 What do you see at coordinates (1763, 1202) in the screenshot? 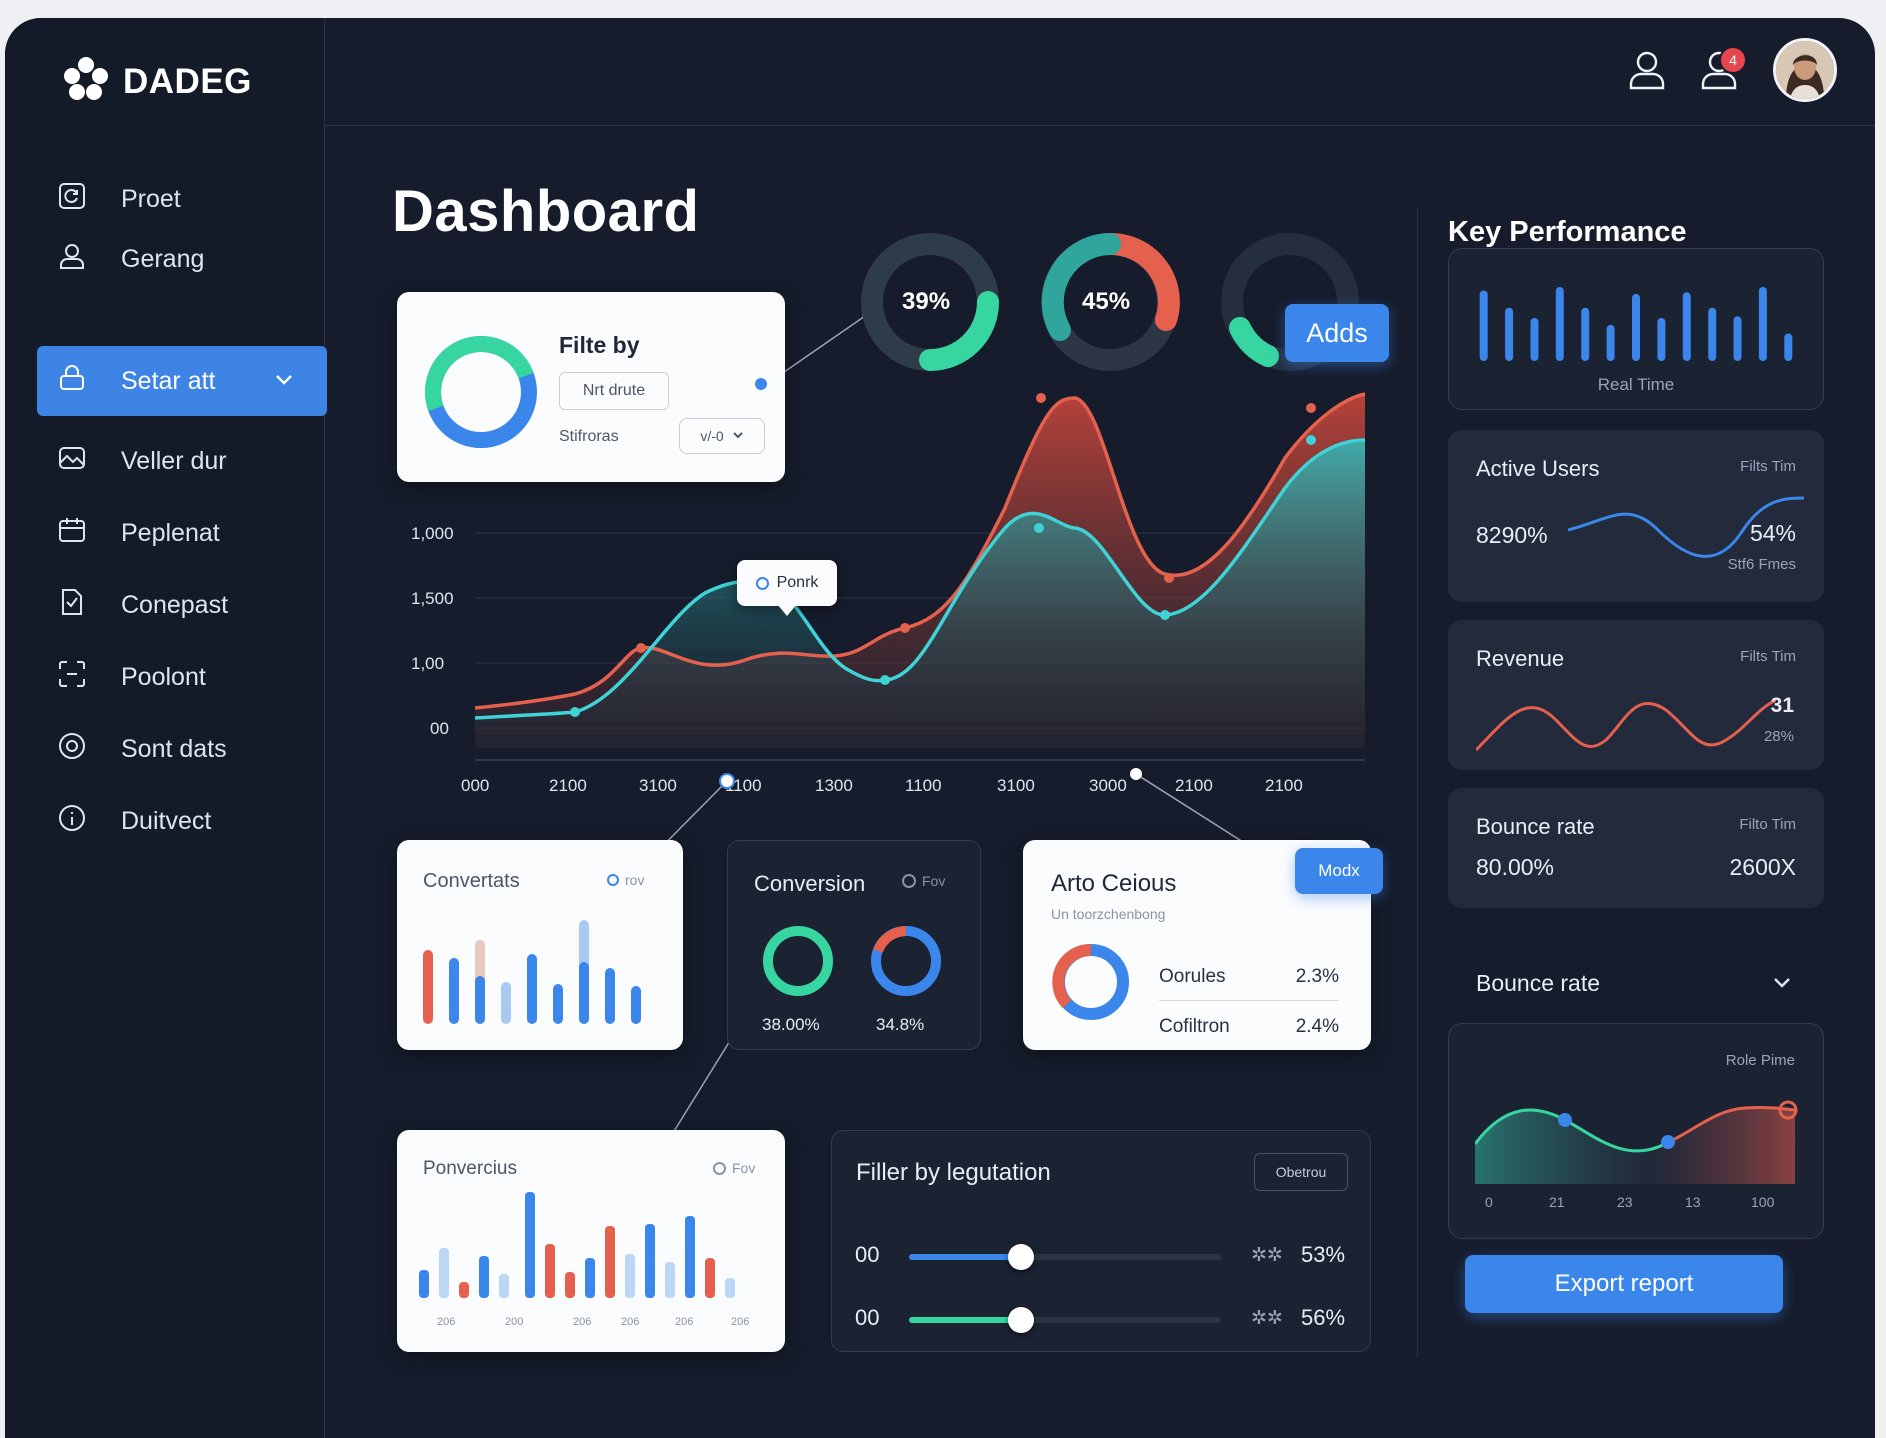
I see `bounce-x-tick-5: 100` at bounding box center [1763, 1202].